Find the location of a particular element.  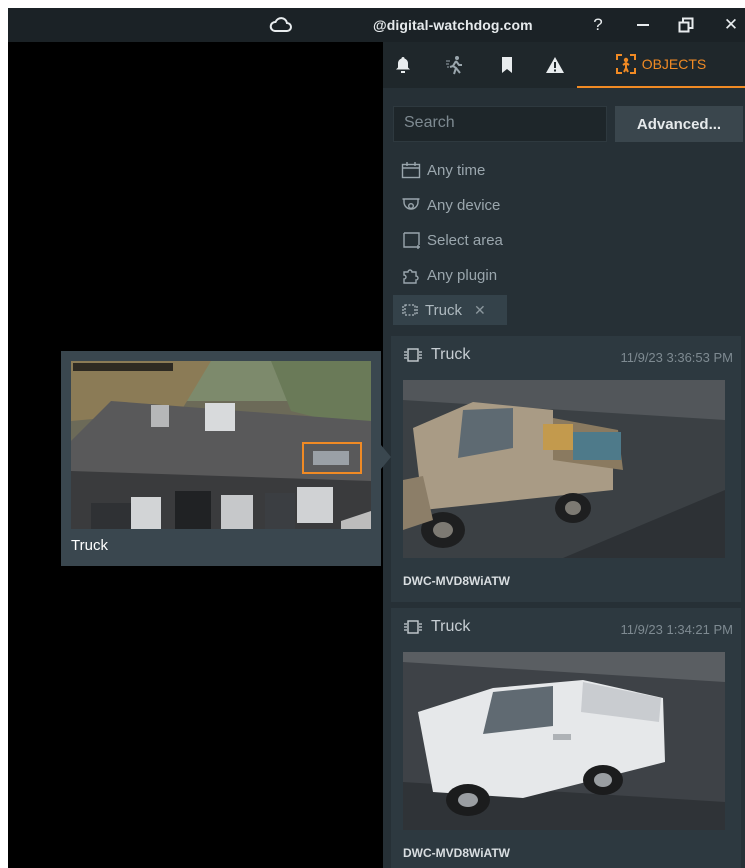

close-button: ✕ is located at coordinates (730, 25).